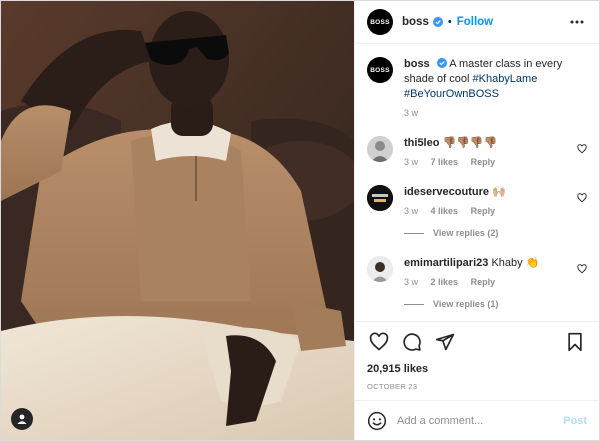  Describe the element at coordinates (477, 342) in the screenshot. I see `action-icons` at that location.